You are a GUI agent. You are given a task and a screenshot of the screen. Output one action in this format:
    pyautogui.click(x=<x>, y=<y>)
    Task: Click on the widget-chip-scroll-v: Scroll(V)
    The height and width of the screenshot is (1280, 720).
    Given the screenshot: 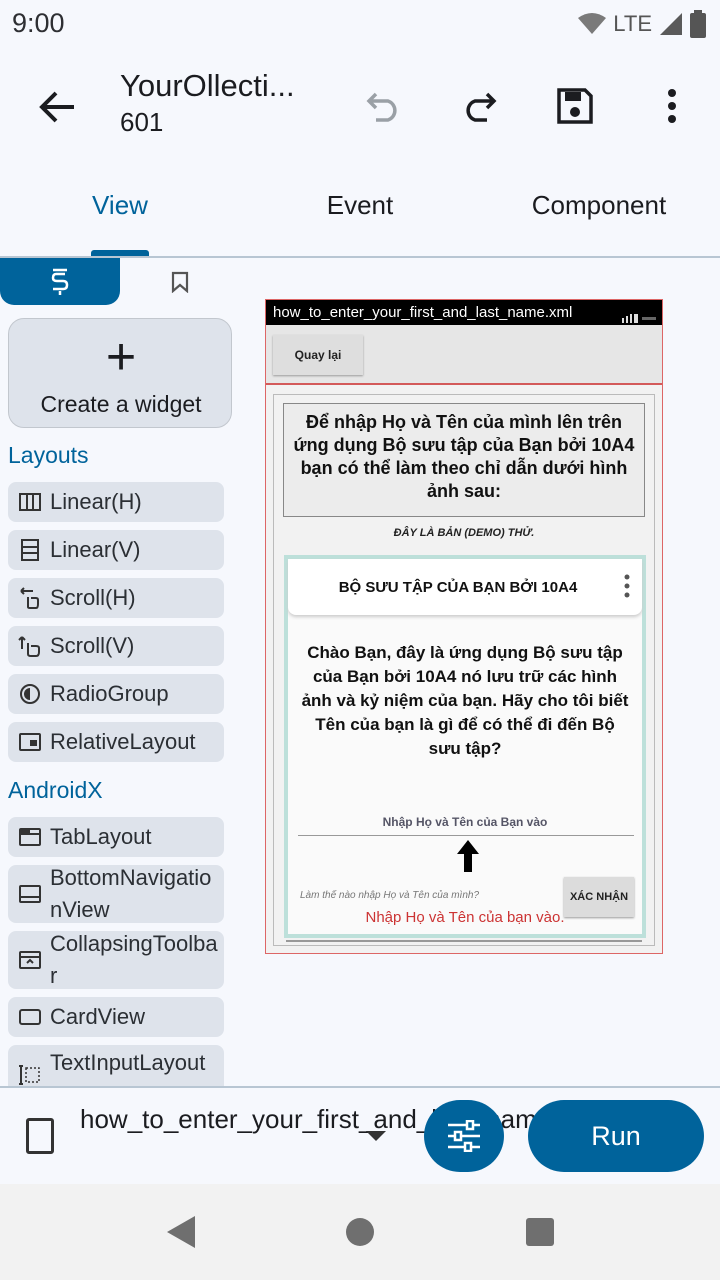 What is the action you would take?
    pyautogui.click(x=116, y=646)
    